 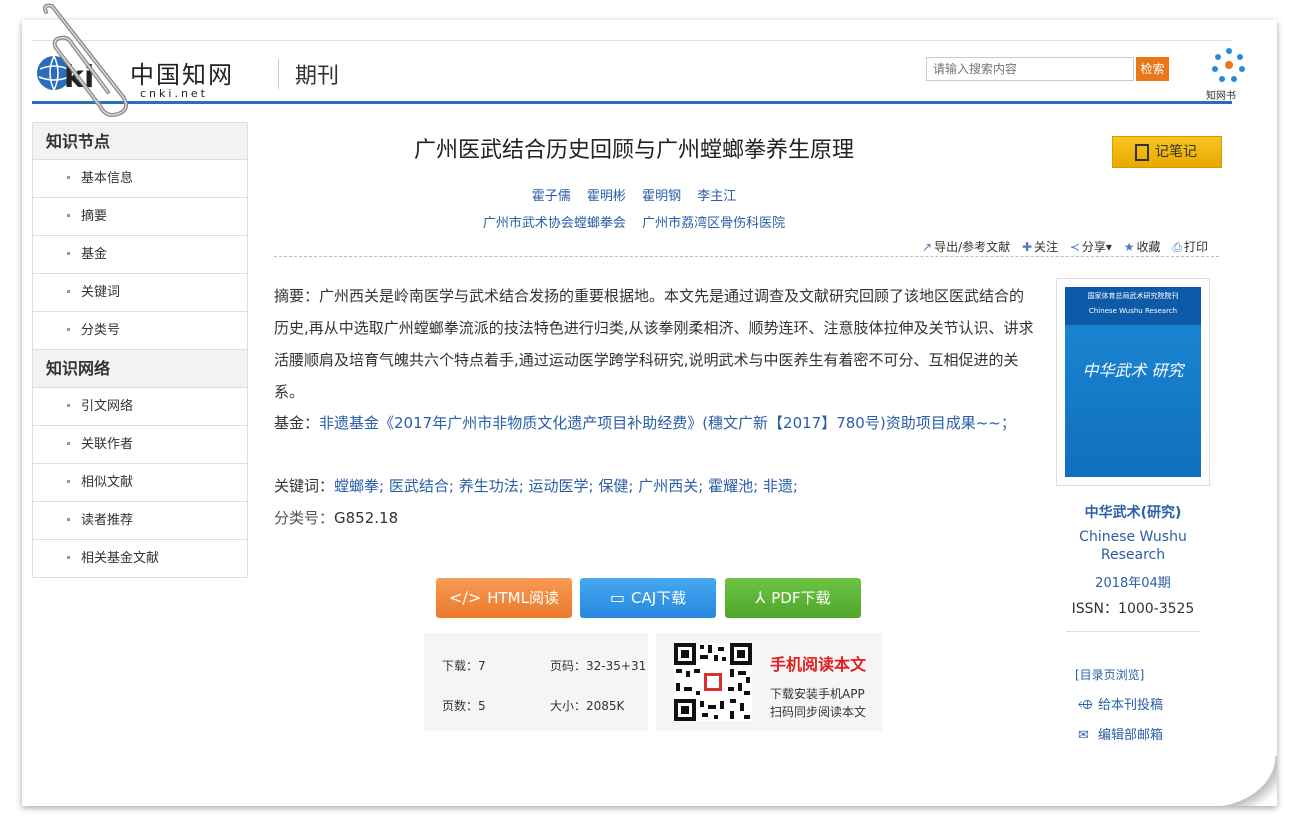 I want to click on keyword-link: 保健;, so click(x=615, y=486).